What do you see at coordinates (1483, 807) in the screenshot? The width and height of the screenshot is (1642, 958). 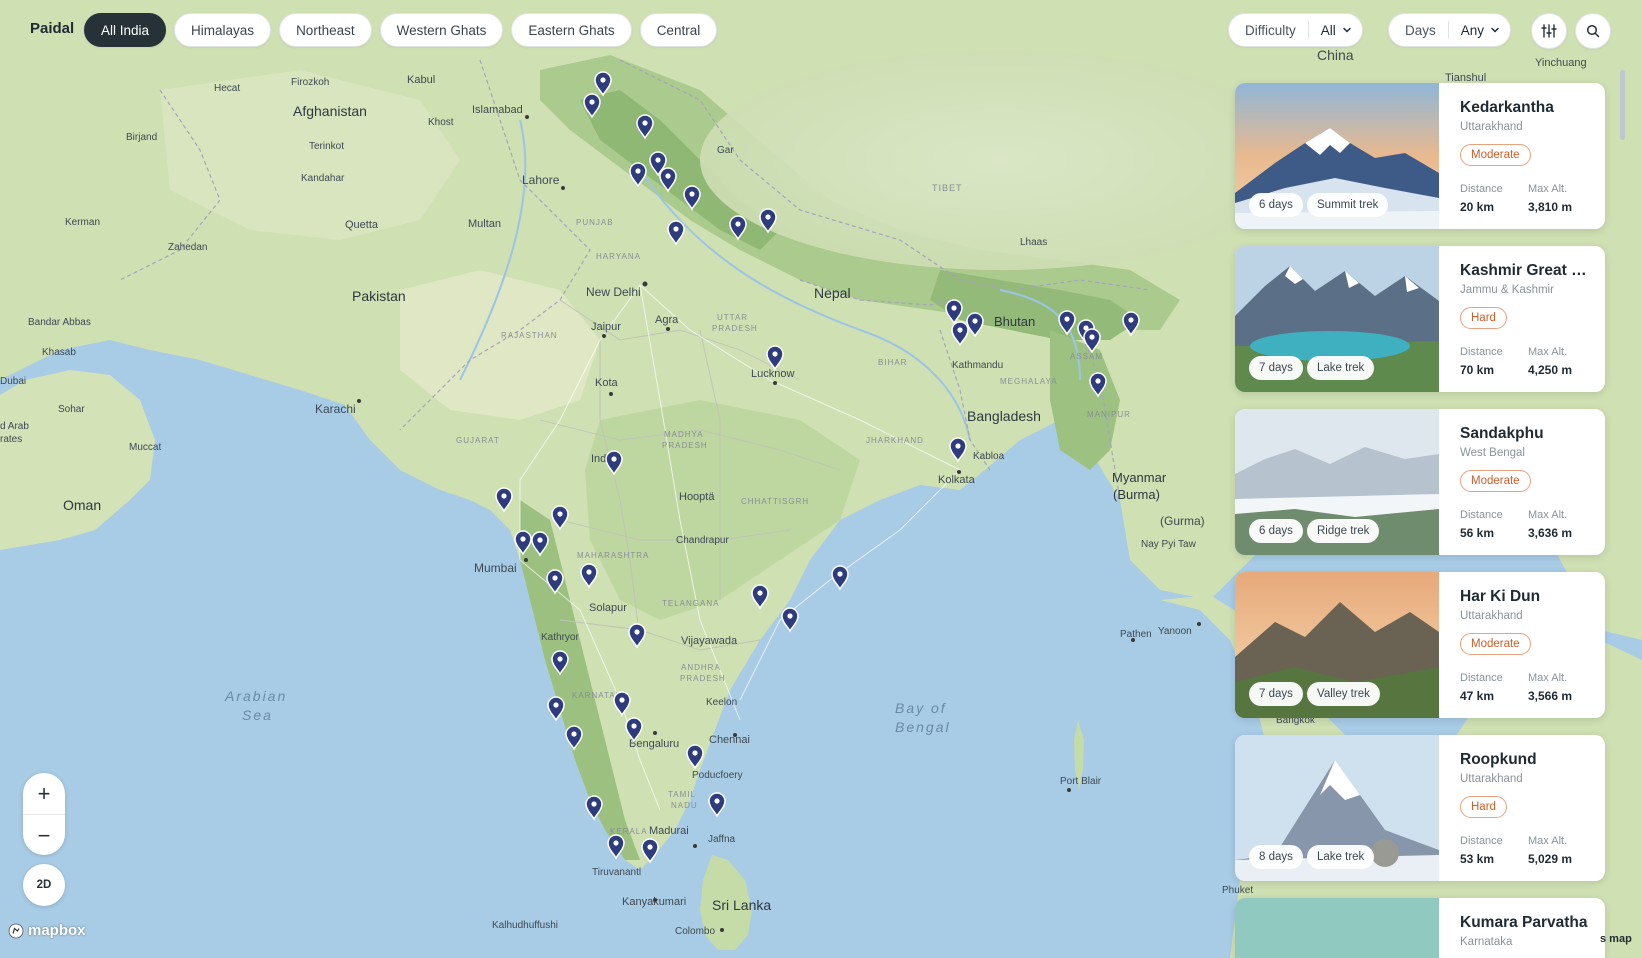 I see `difficulty-badge: Hard` at bounding box center [1483, 807].